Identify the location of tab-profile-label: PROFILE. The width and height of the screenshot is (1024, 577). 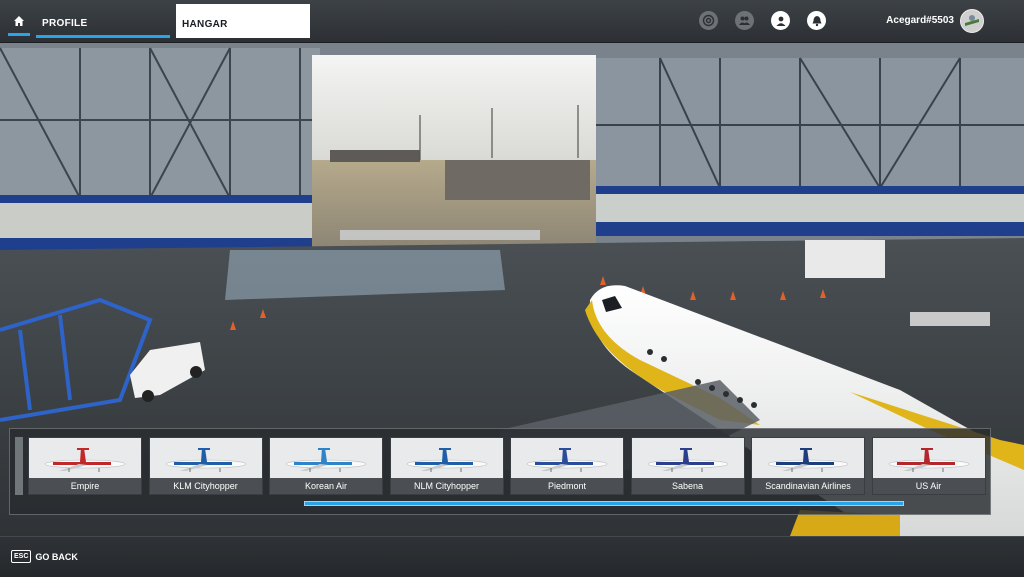
(65, 23).